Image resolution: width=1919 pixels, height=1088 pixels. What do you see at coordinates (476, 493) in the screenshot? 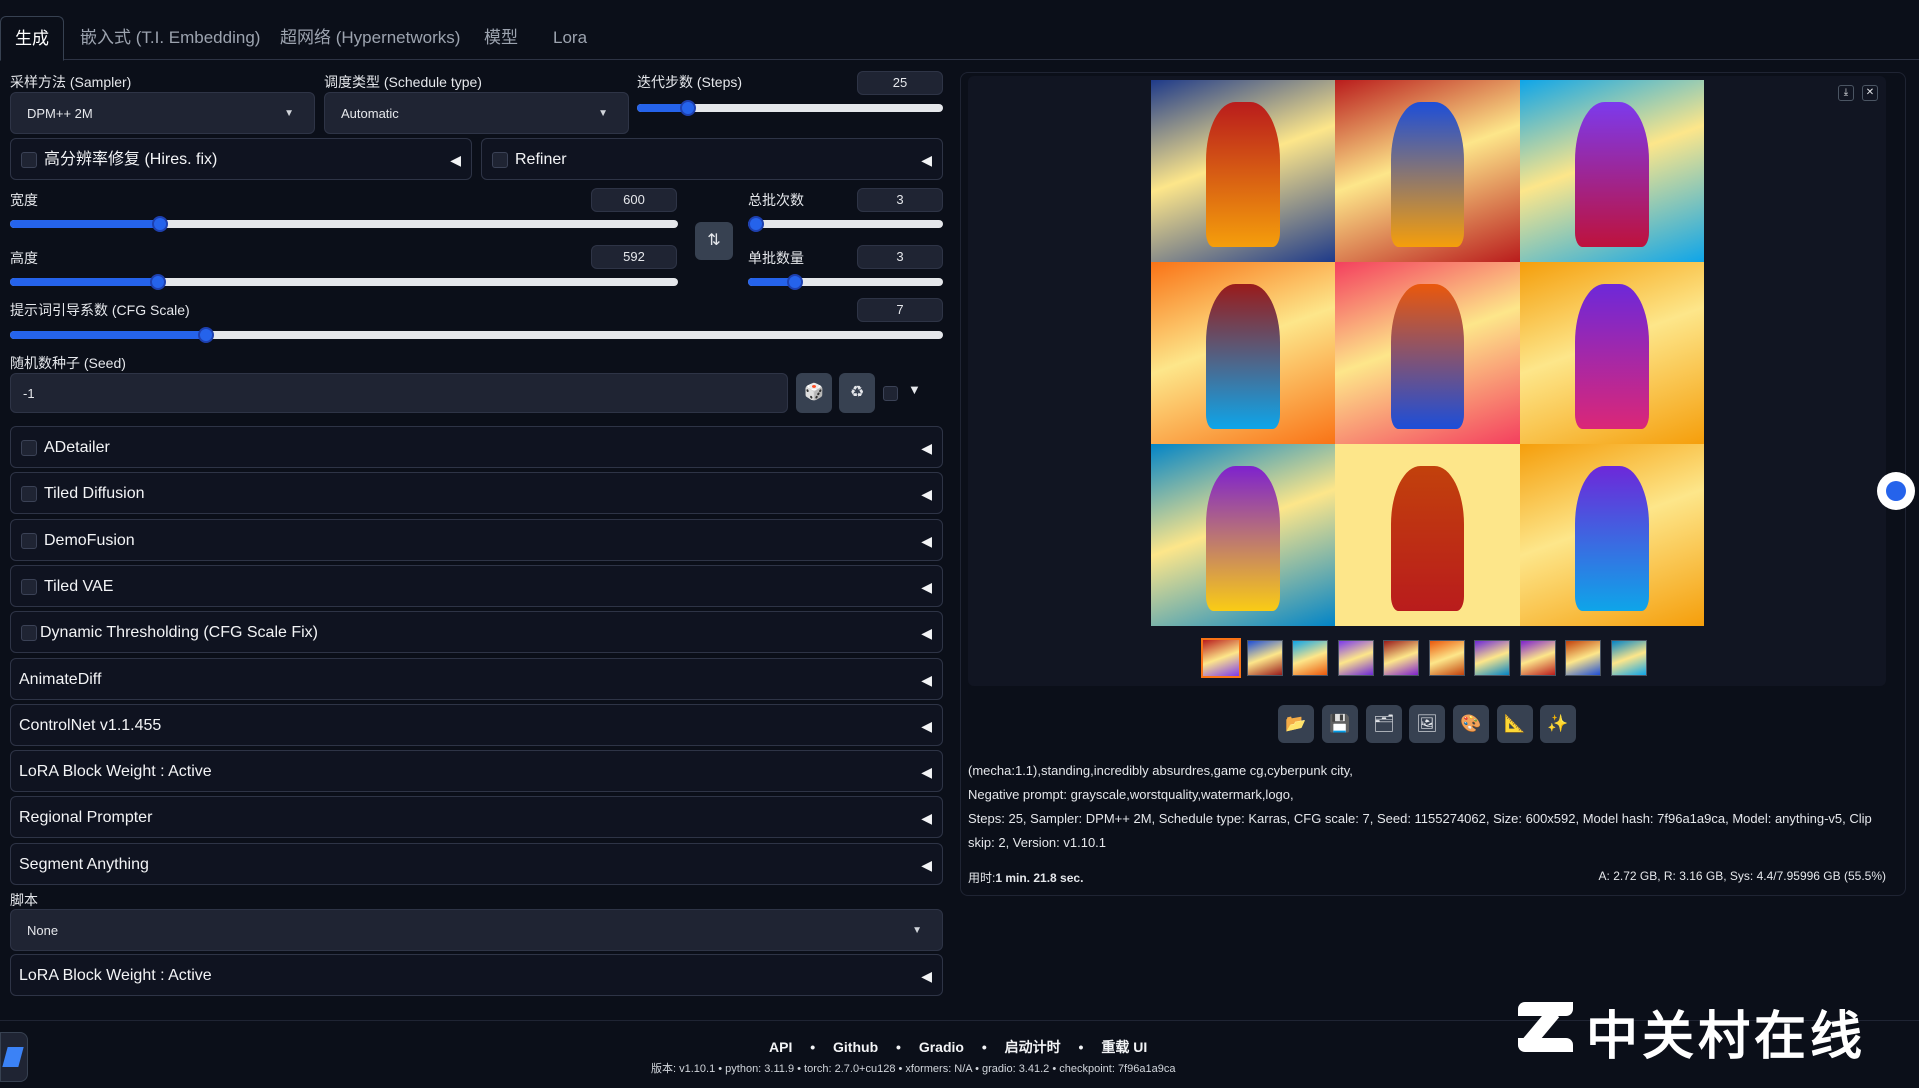
I see `accordion-tiled-diffusion: Tiled Diffusion ◀` at bounding box center [476, 493].